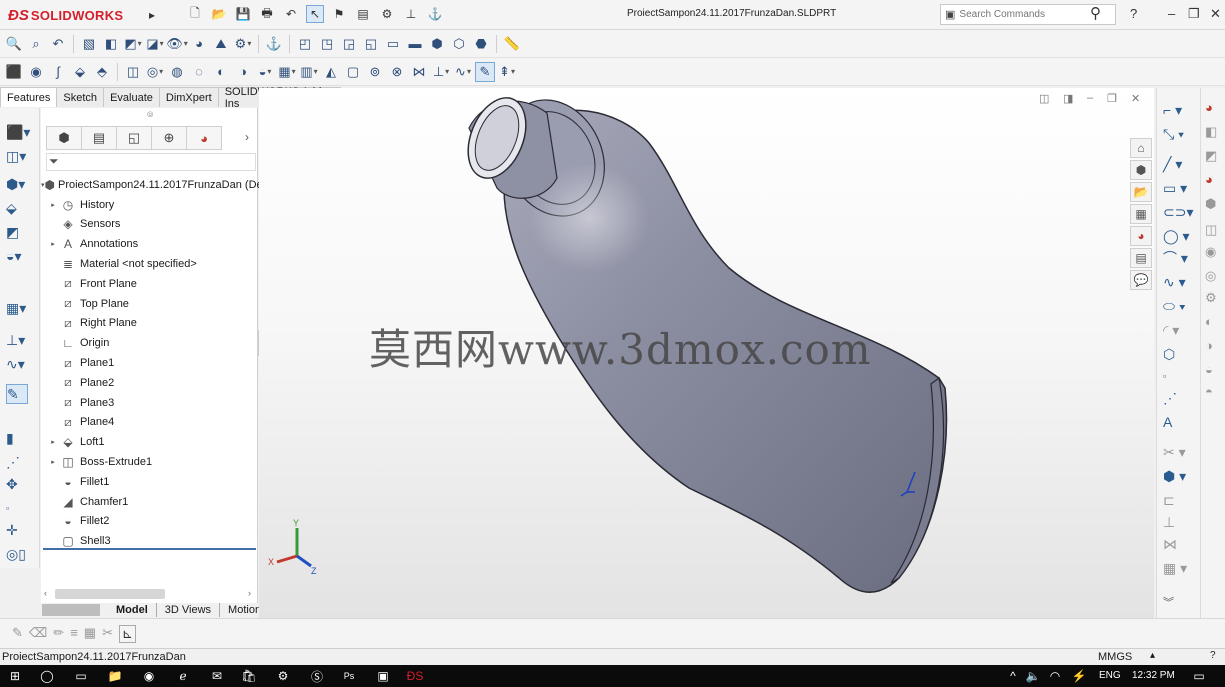 This screenshot has width=1225, height=687. Describe the element at coordinates (17, 634) in the screenshot. I see `select-filter-icon: ✎` at that location.